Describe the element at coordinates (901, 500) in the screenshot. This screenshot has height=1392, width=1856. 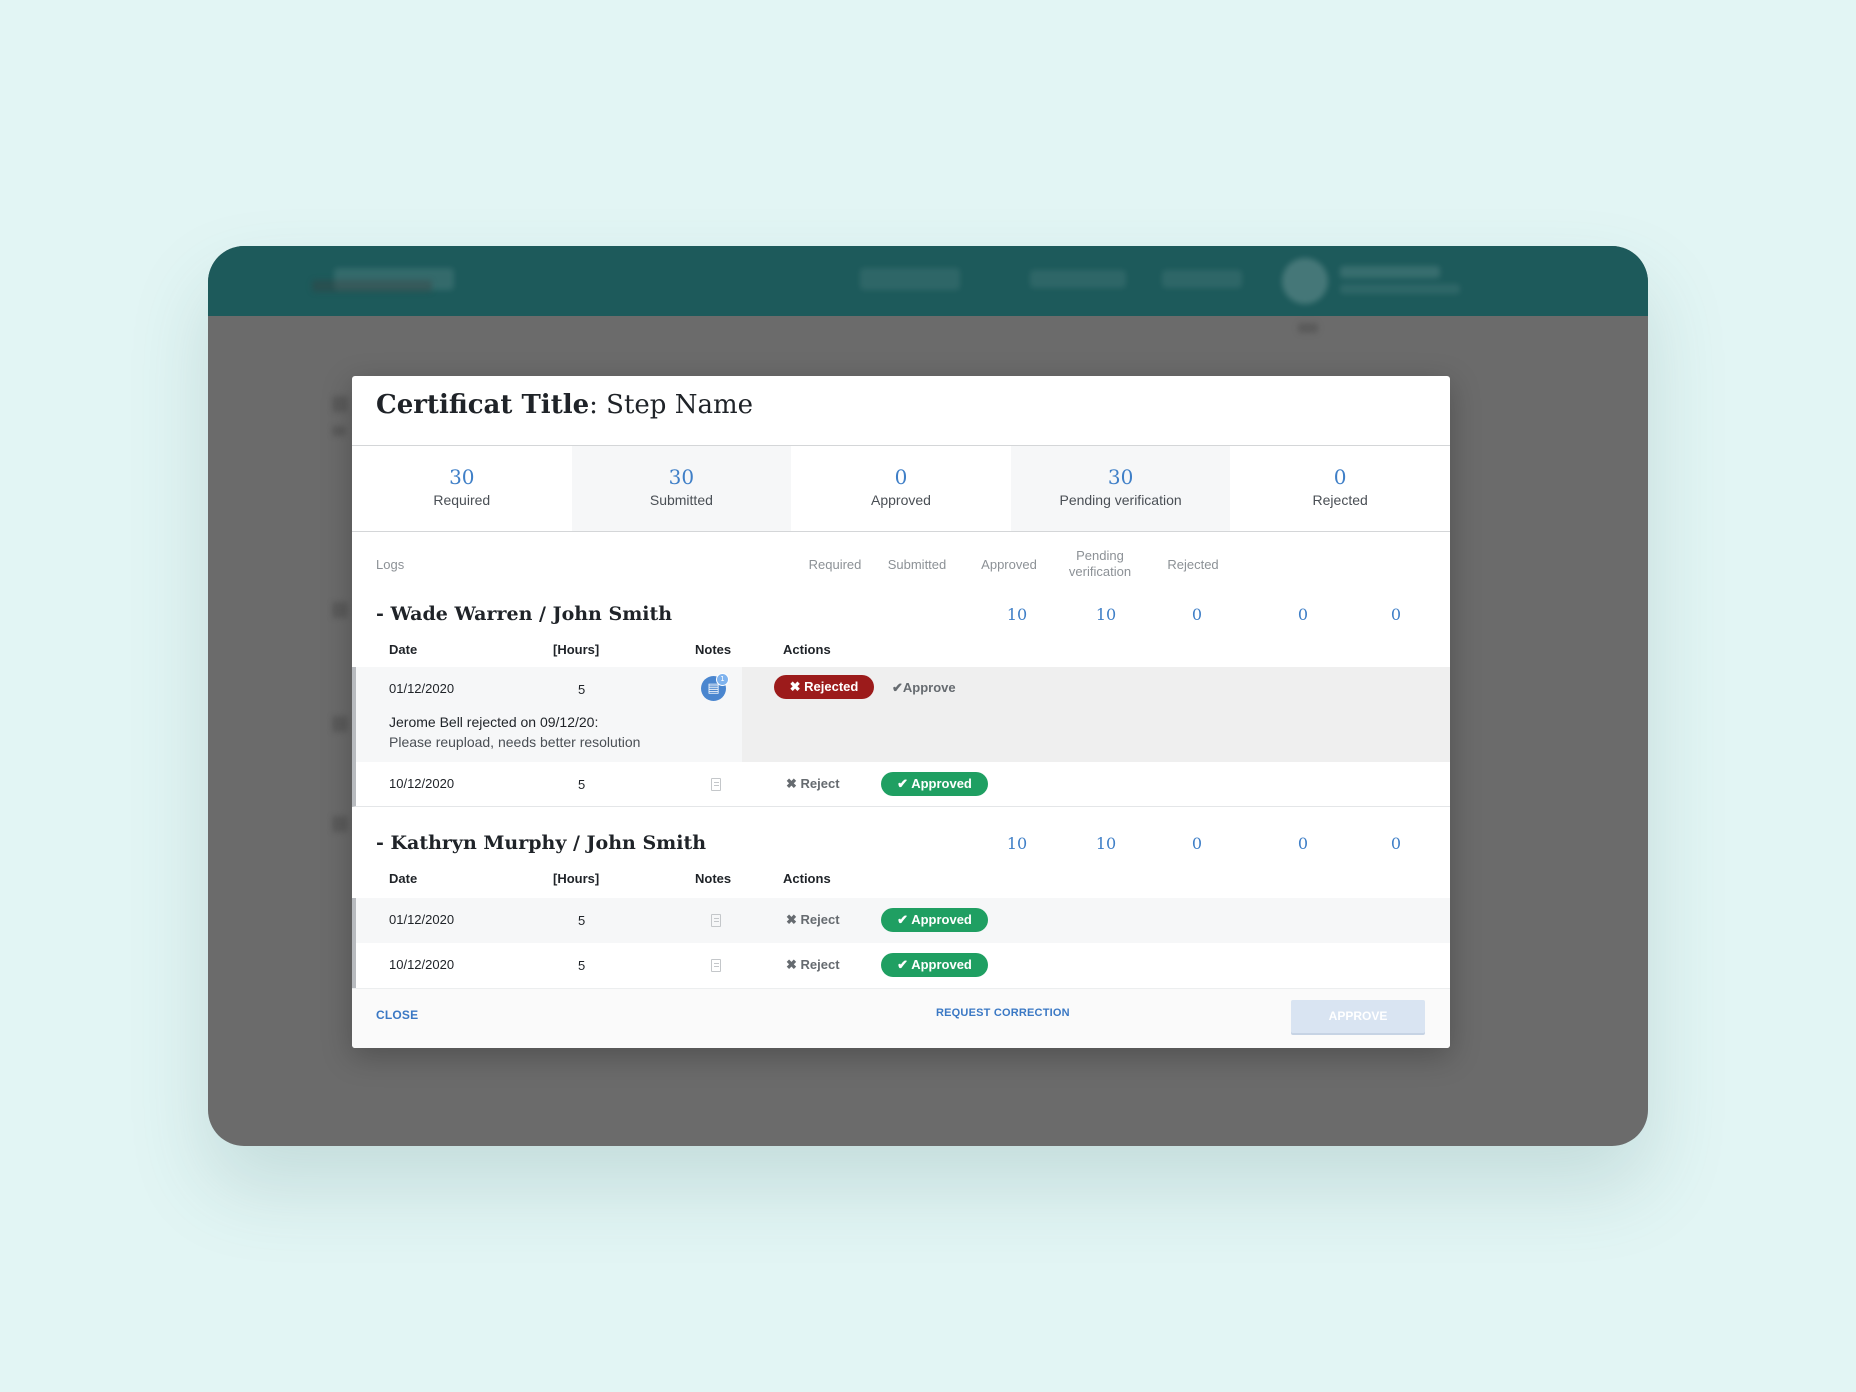
I see `stat-label: Approved` at that location.